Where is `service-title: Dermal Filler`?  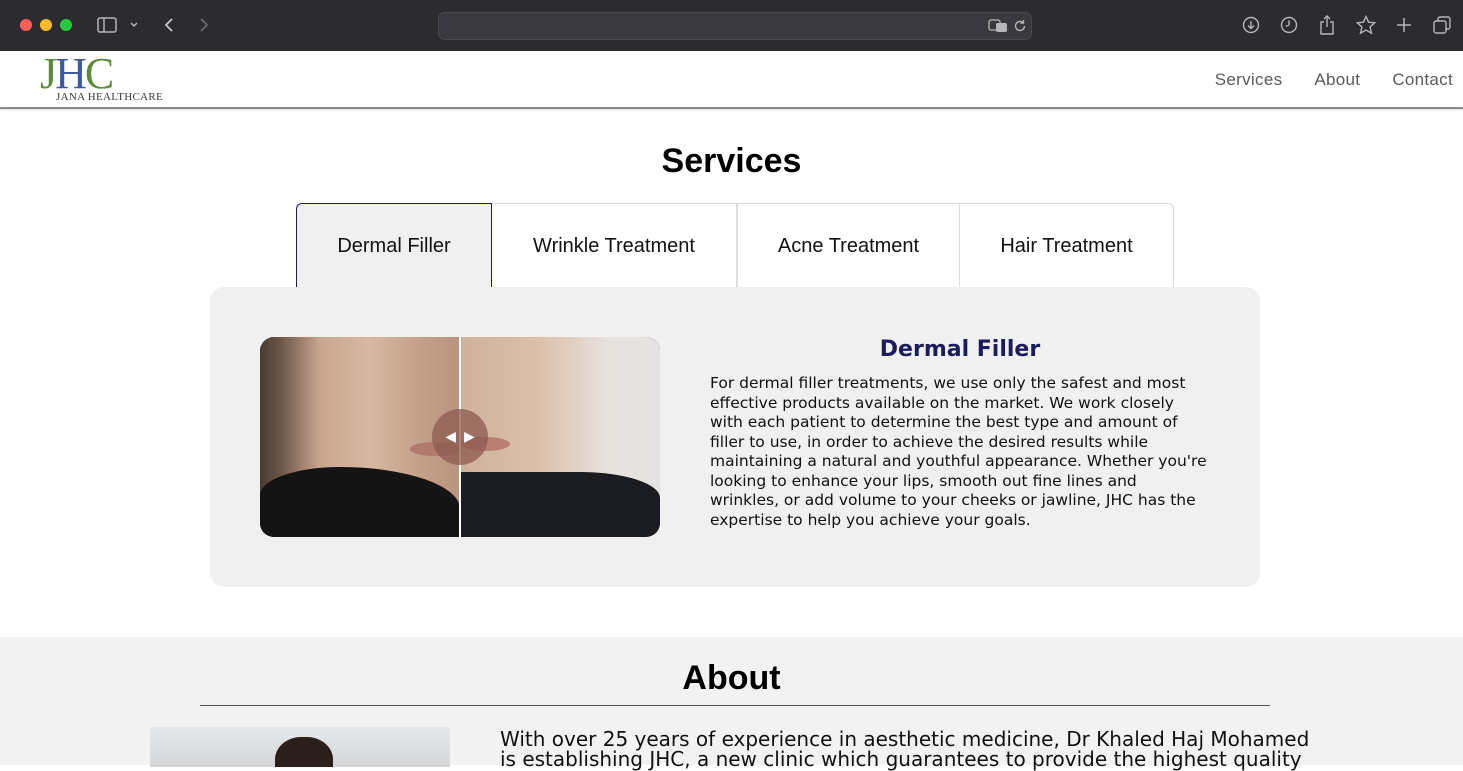
service-title: Dermal Filler is located at coordinates (960, 349).